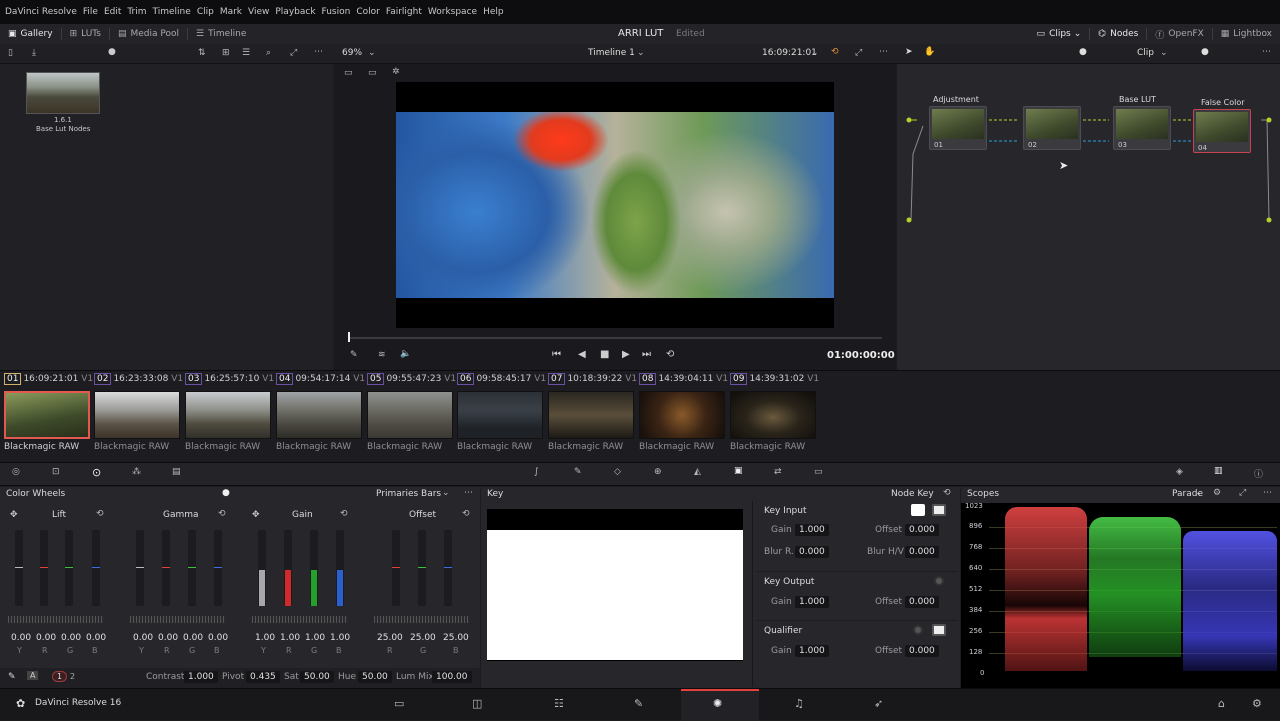  Describe the element at coordinates (670, 354) in the screenshot. I see `loop-icon: ⟲` at that location.